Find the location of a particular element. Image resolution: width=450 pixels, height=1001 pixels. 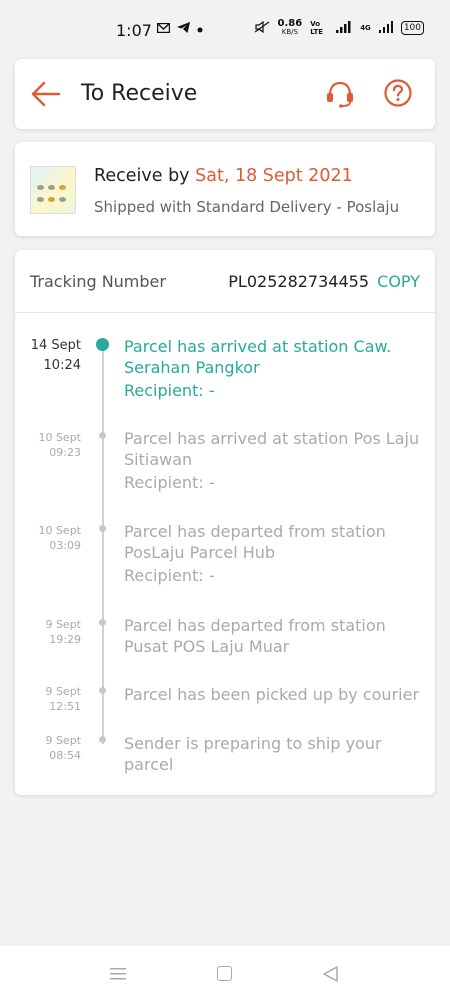

system-nav-bar is located at coordinates (225, 973).